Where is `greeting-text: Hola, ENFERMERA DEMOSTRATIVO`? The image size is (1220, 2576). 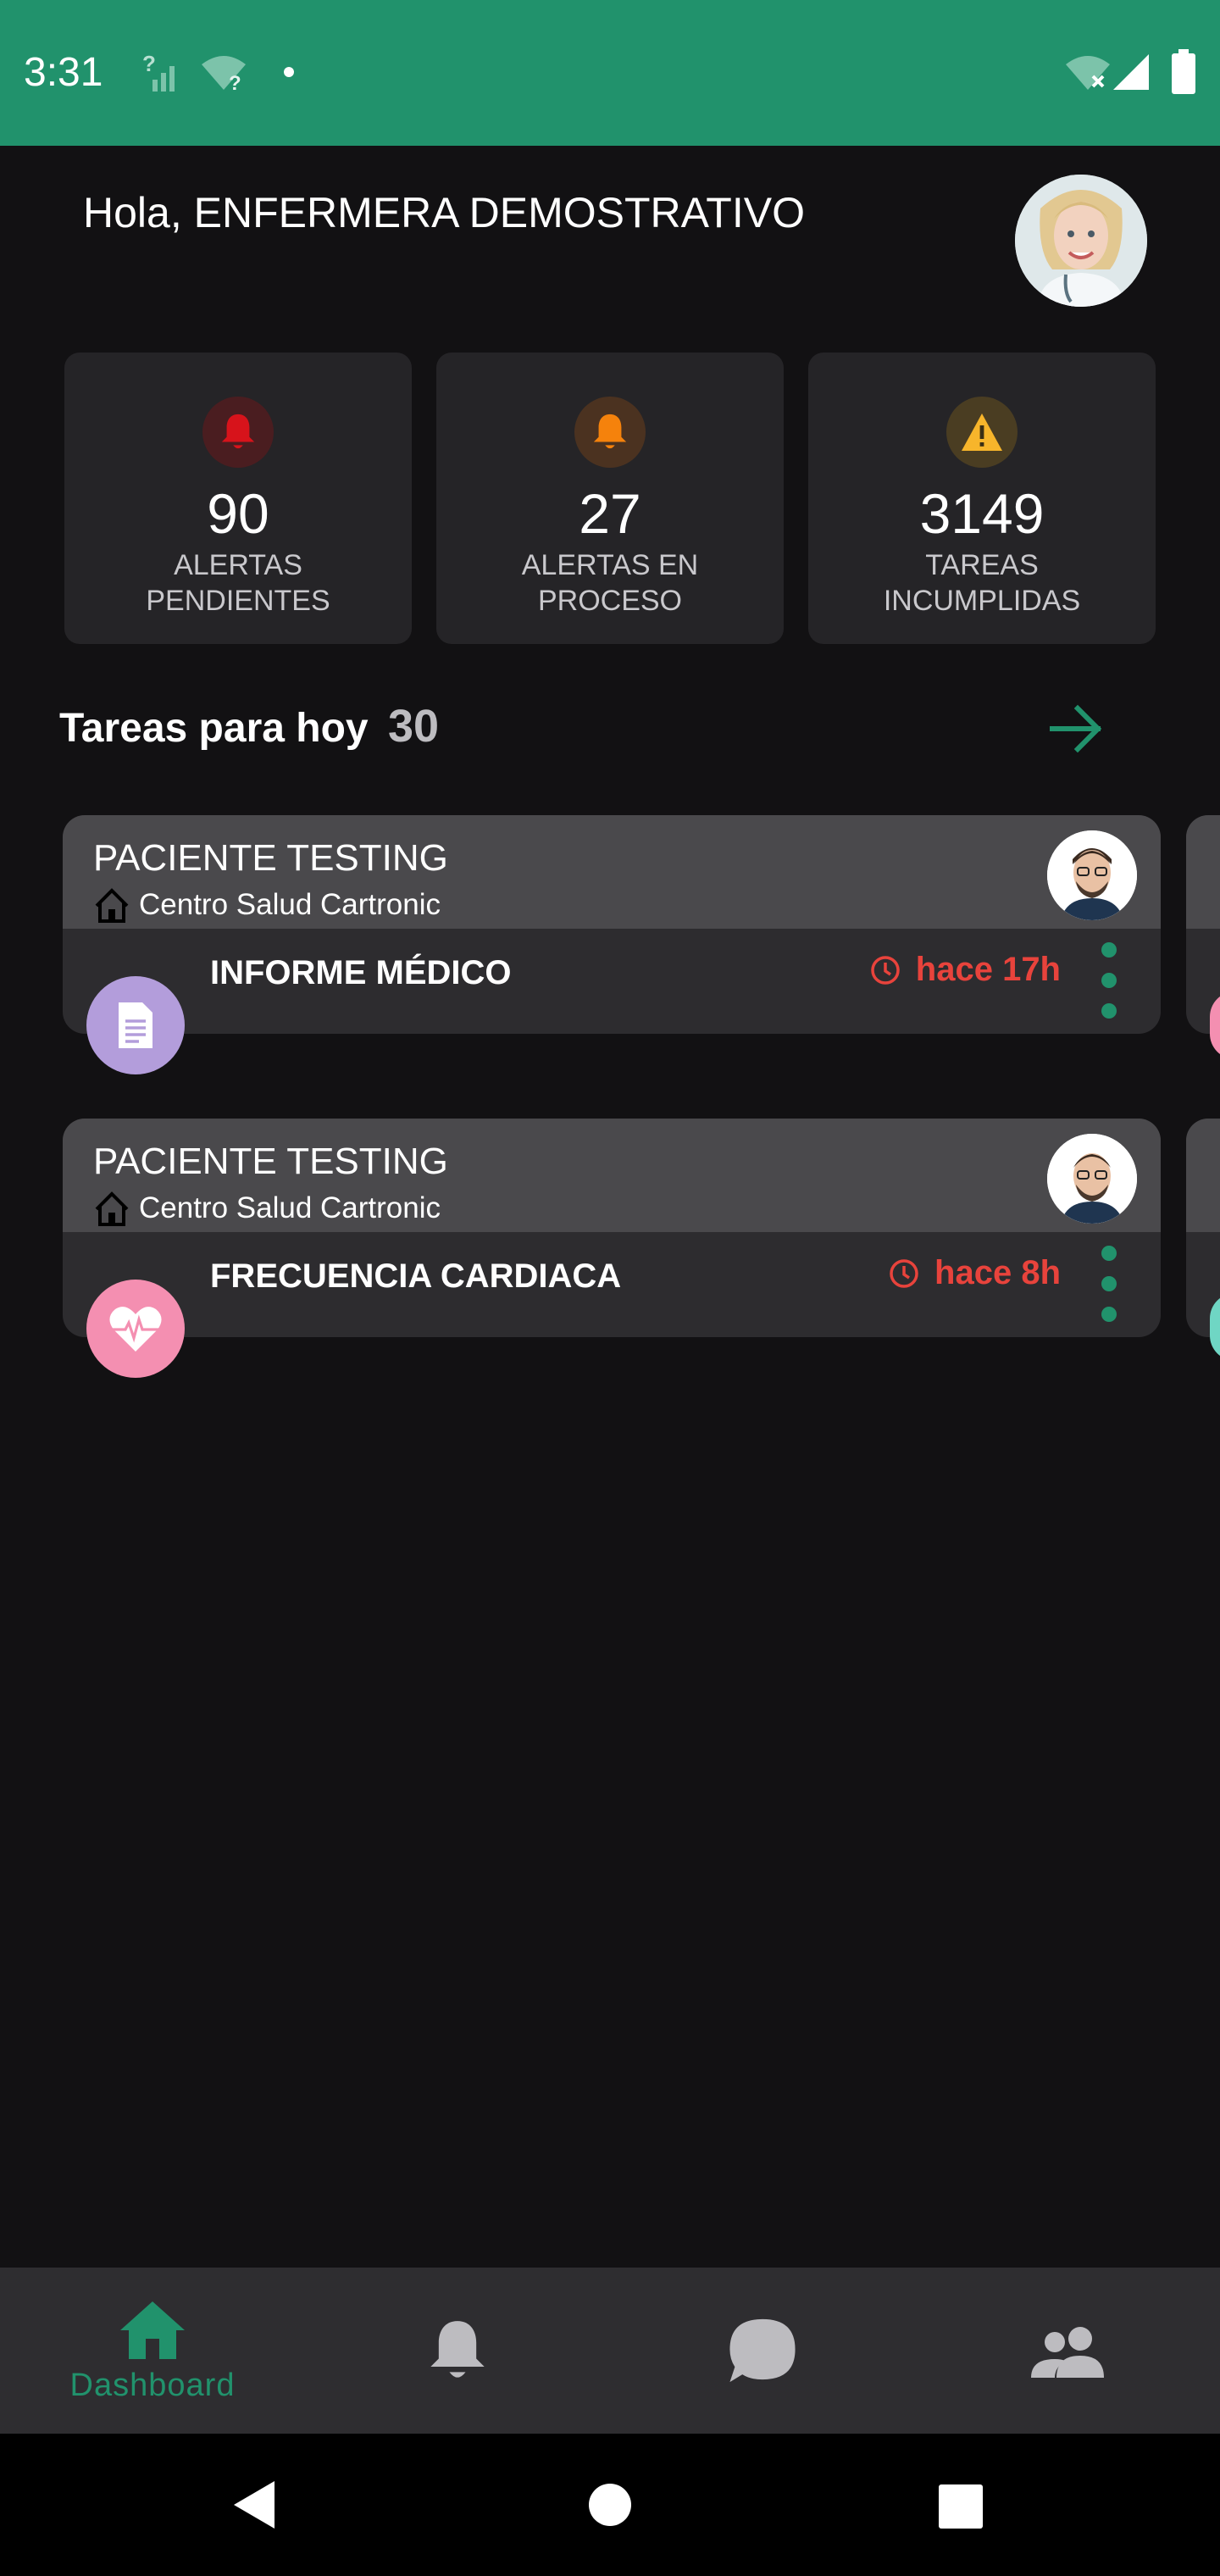 greeting-text: Hola, ENFERMERA DEMOSTRATIVO is located at coordinates (444, 212).